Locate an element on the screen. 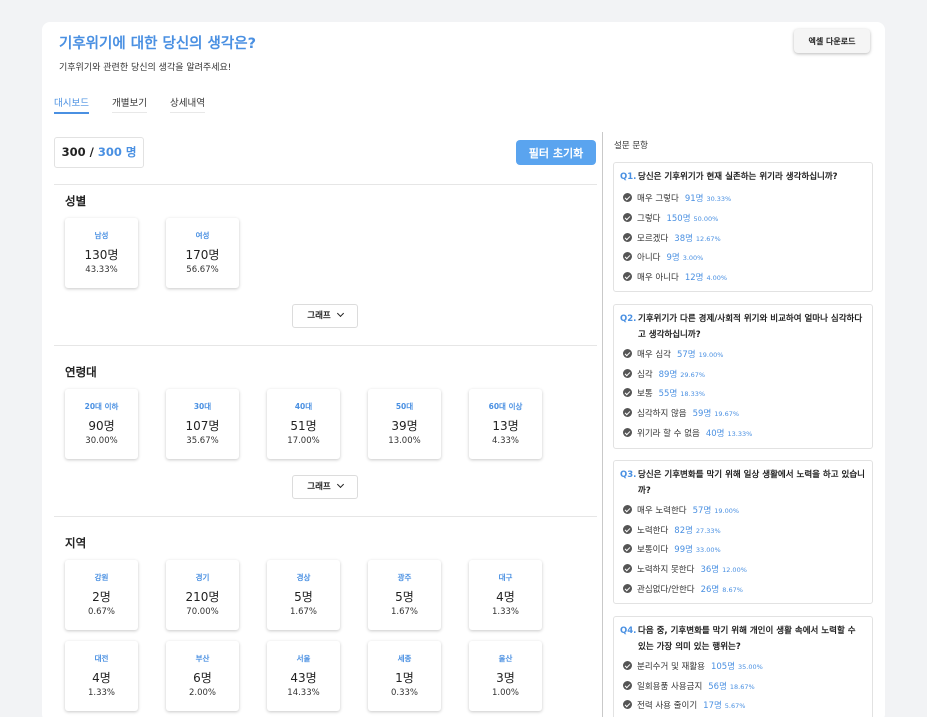 The width and height of the screenshot is (927, 717). filter-card-region: 강원 2명 0.67% is located at coordinates (101, 595).